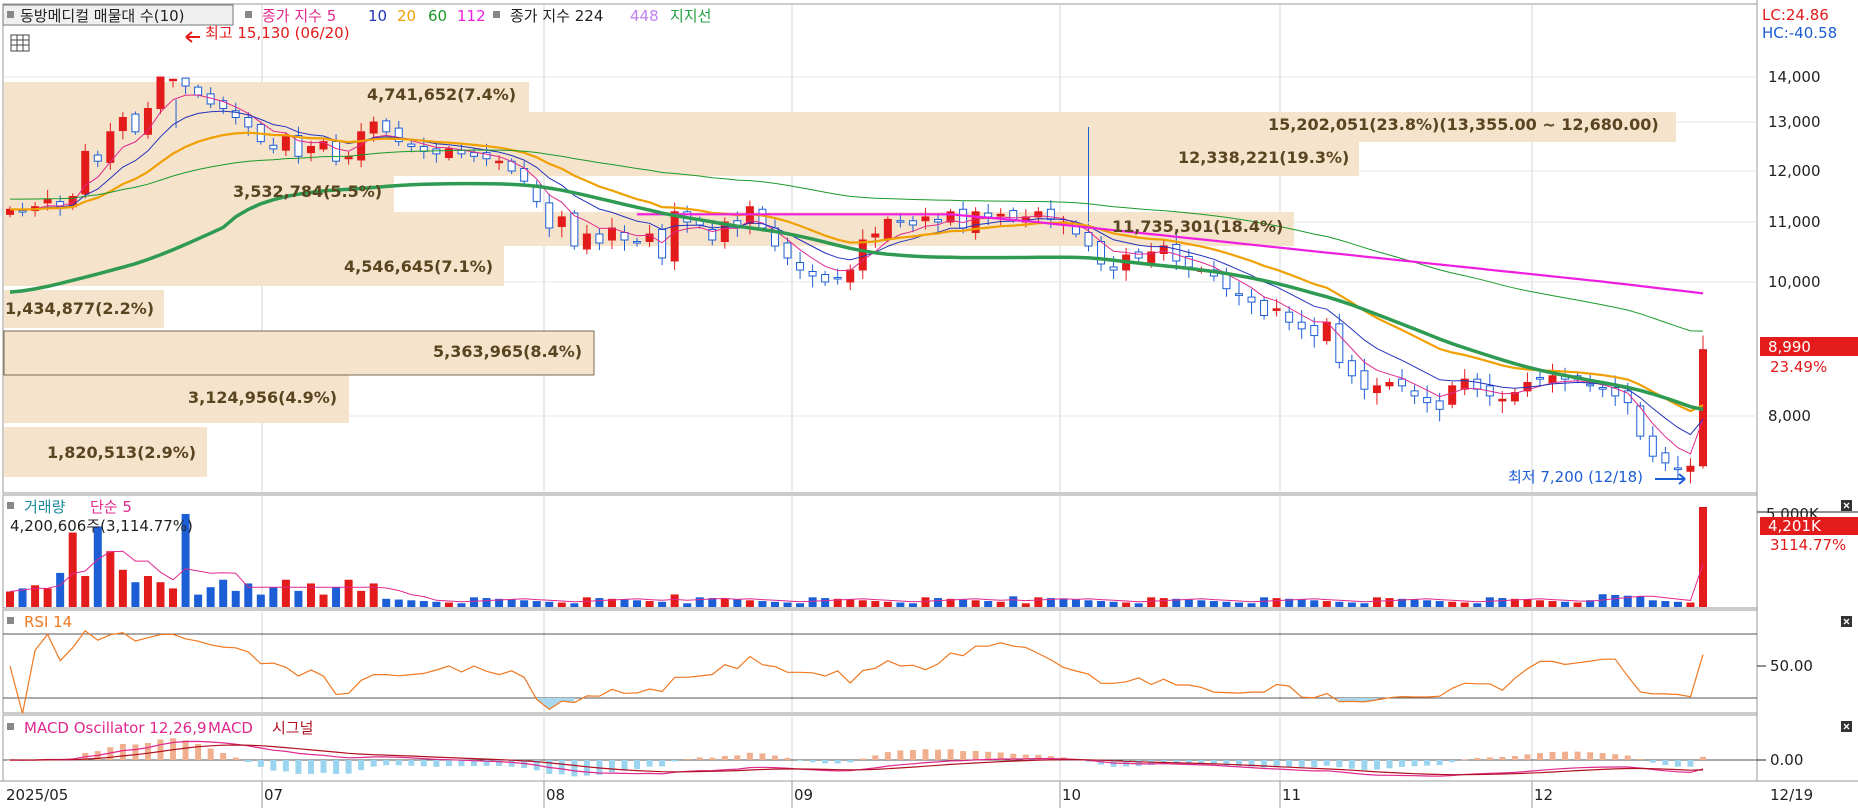 The height and width of the screenshot is (810, 1858). I want to click on table-icon, so click(20, 43).